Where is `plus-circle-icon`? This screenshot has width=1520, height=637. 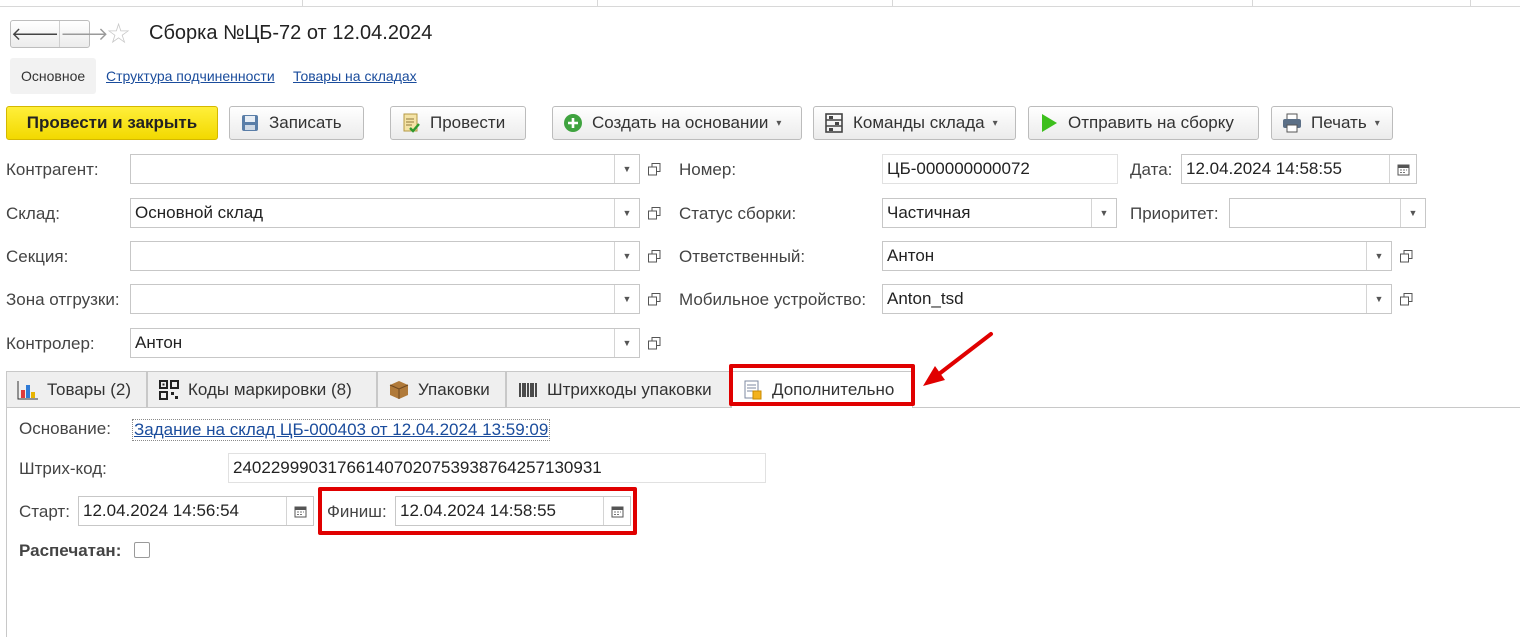 plus-circle-icon is located at coordinates (573, 123).